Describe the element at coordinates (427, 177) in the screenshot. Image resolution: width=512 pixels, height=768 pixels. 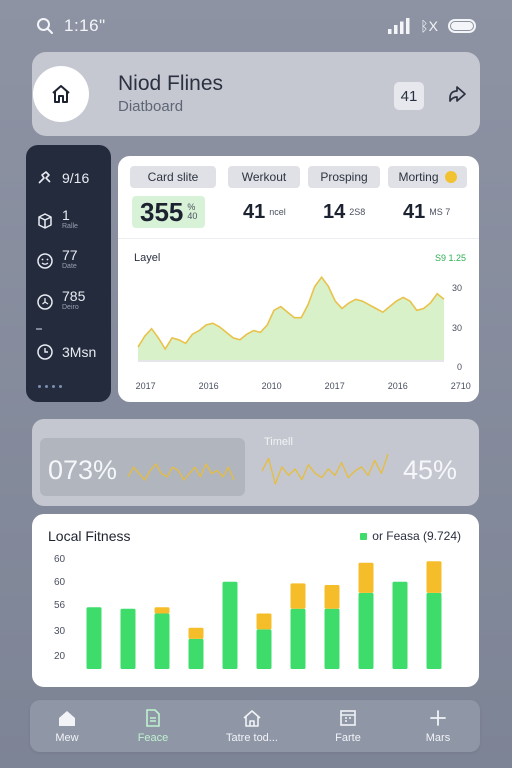
I see `tab-morting: Morting` at that location.